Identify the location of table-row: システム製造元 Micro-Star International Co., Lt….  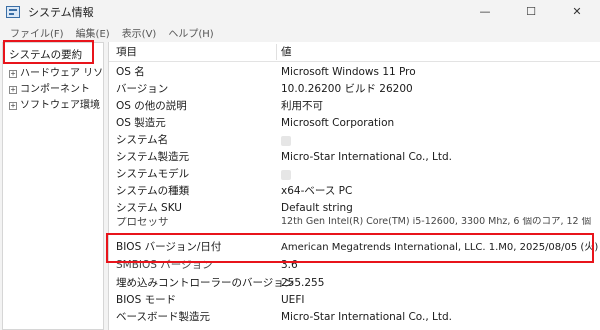
(354, 157).